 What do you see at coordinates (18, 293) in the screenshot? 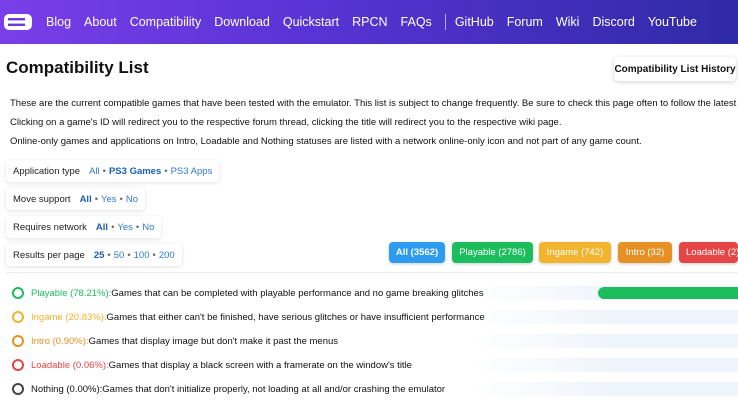
I see `playable-status-icon` at bounding box center [18, 293].